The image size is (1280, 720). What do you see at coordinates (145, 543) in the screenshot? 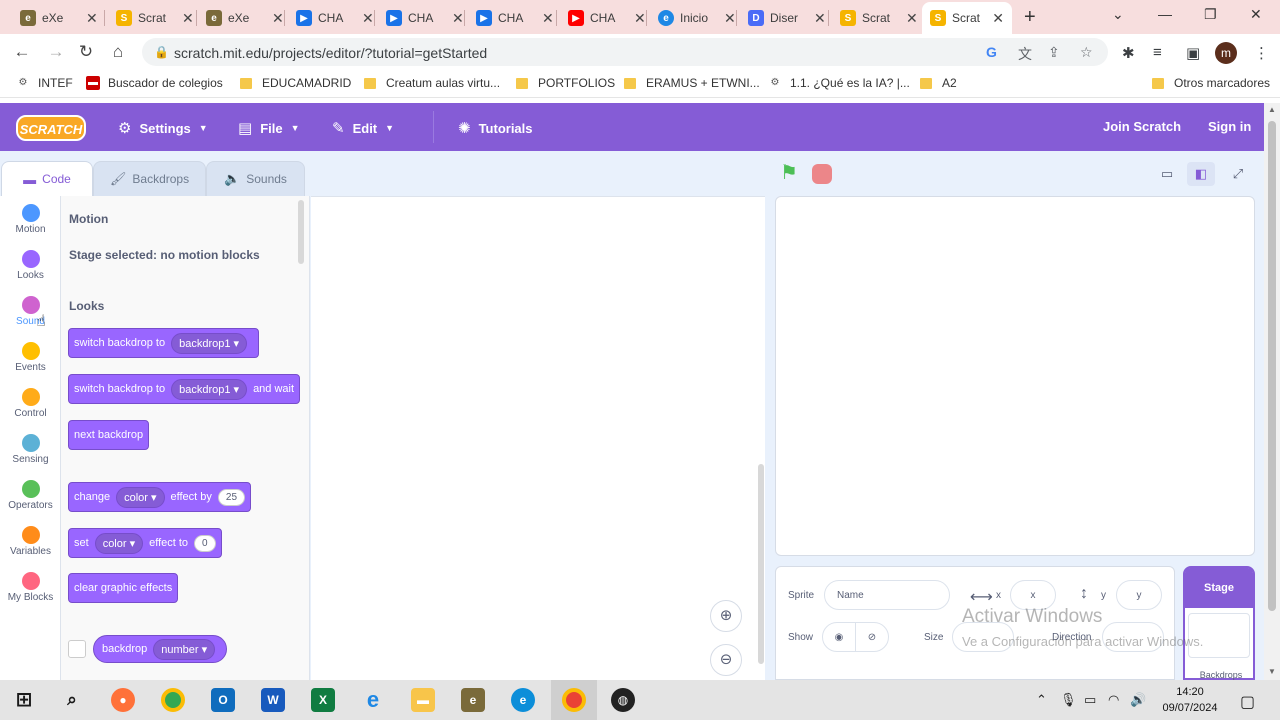
I see `set-effect-block: set color ▾ effect to 0` at bounding box center [145, 543].